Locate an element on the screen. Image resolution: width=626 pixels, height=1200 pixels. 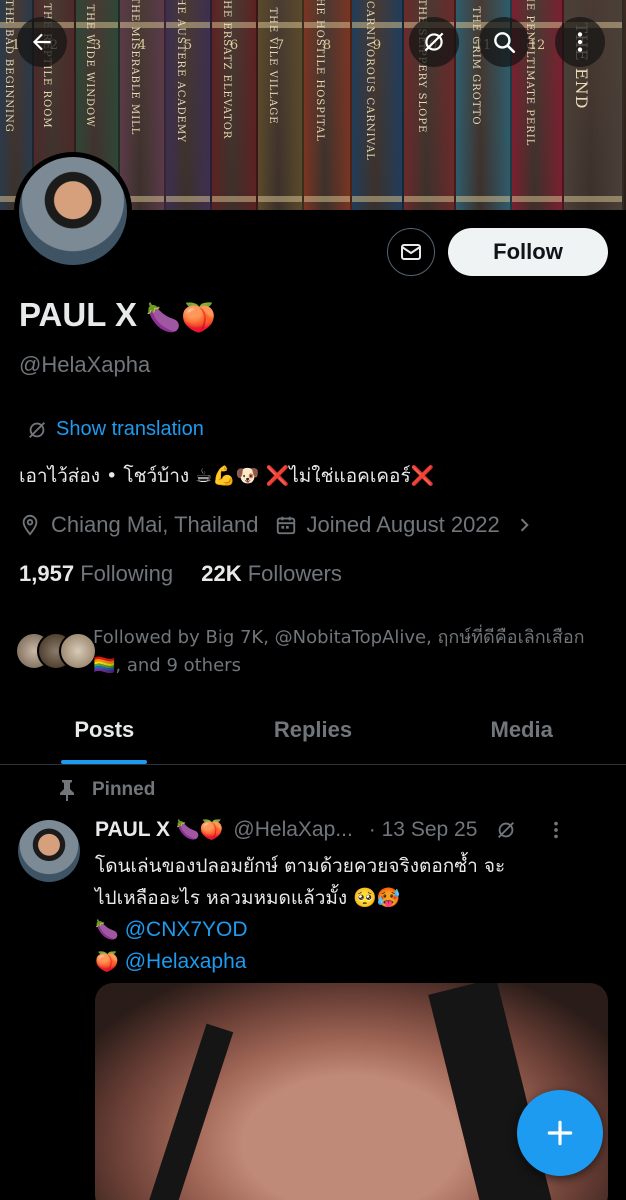
back-arrow-icon is located at coordinates (41, 42).